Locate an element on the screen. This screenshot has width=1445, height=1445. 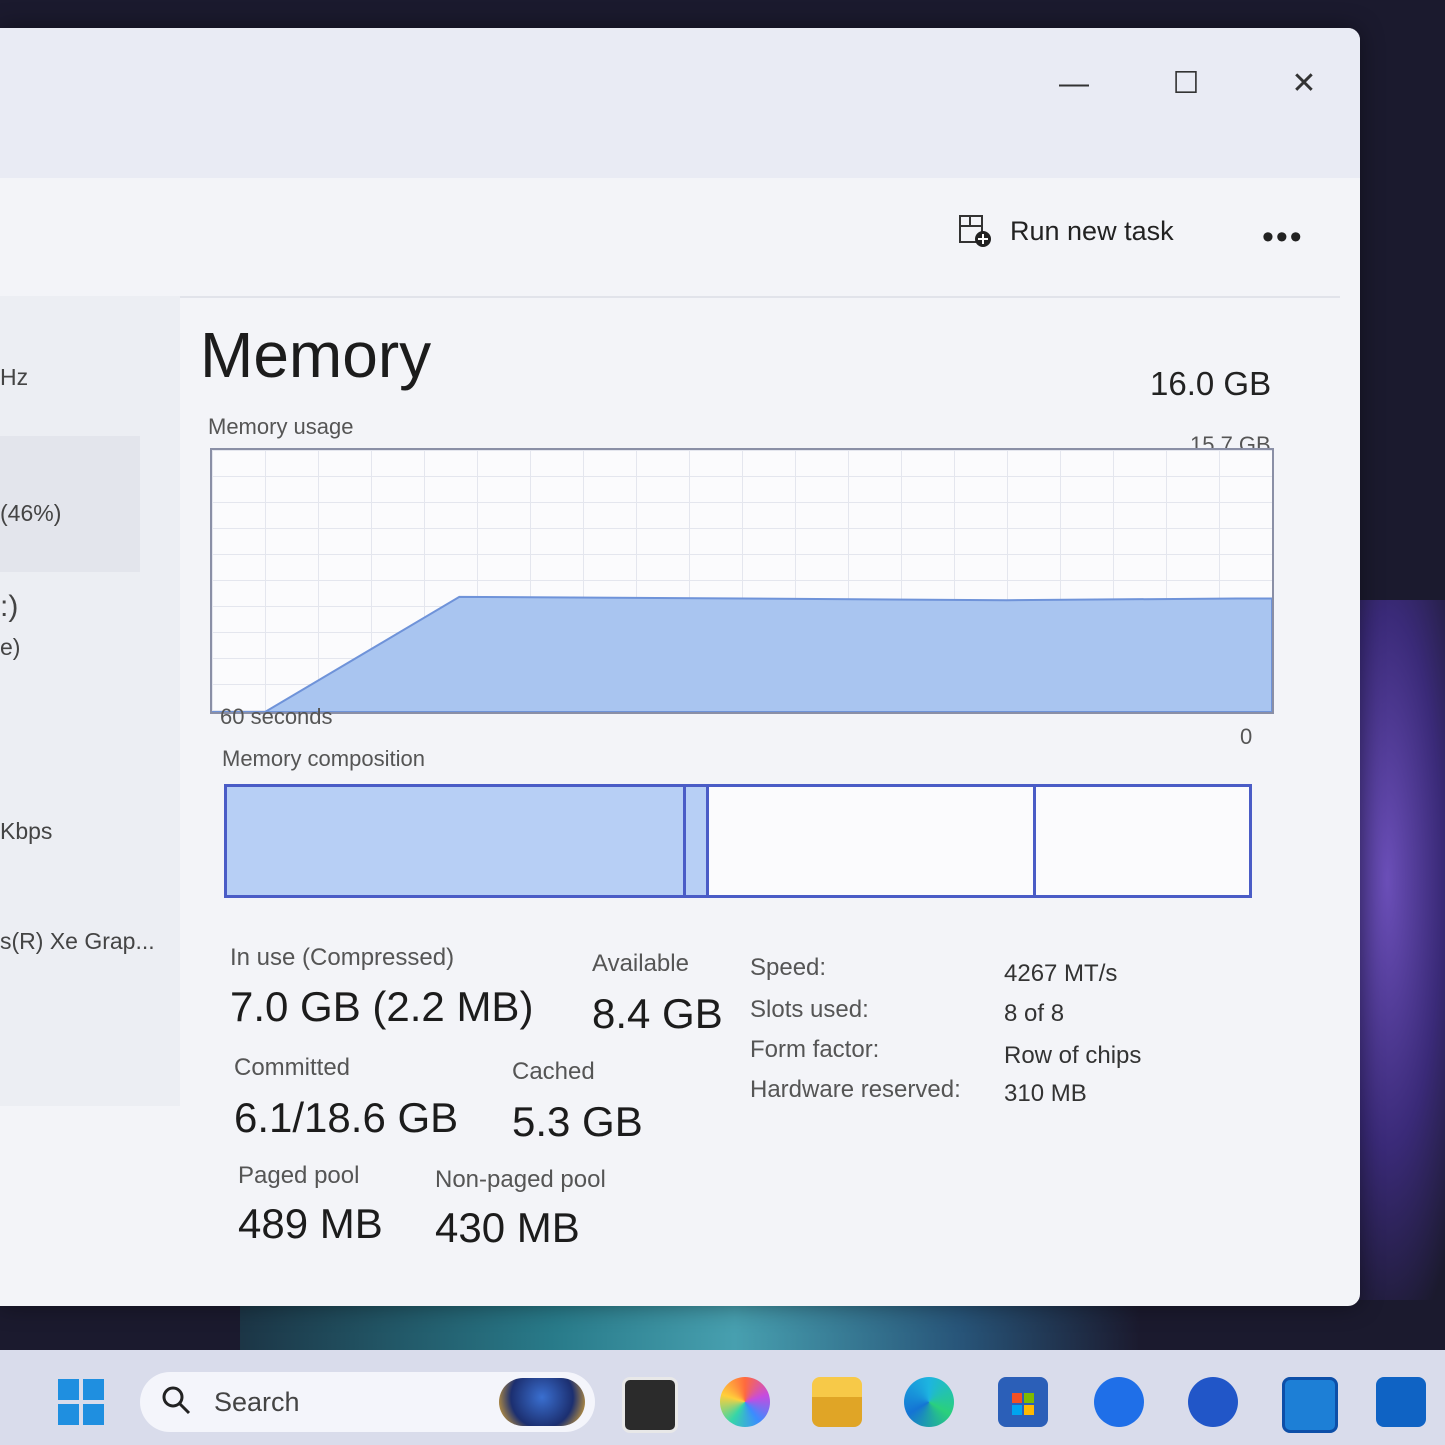
sync-app-icon is located at coordinates (1213, 1402).